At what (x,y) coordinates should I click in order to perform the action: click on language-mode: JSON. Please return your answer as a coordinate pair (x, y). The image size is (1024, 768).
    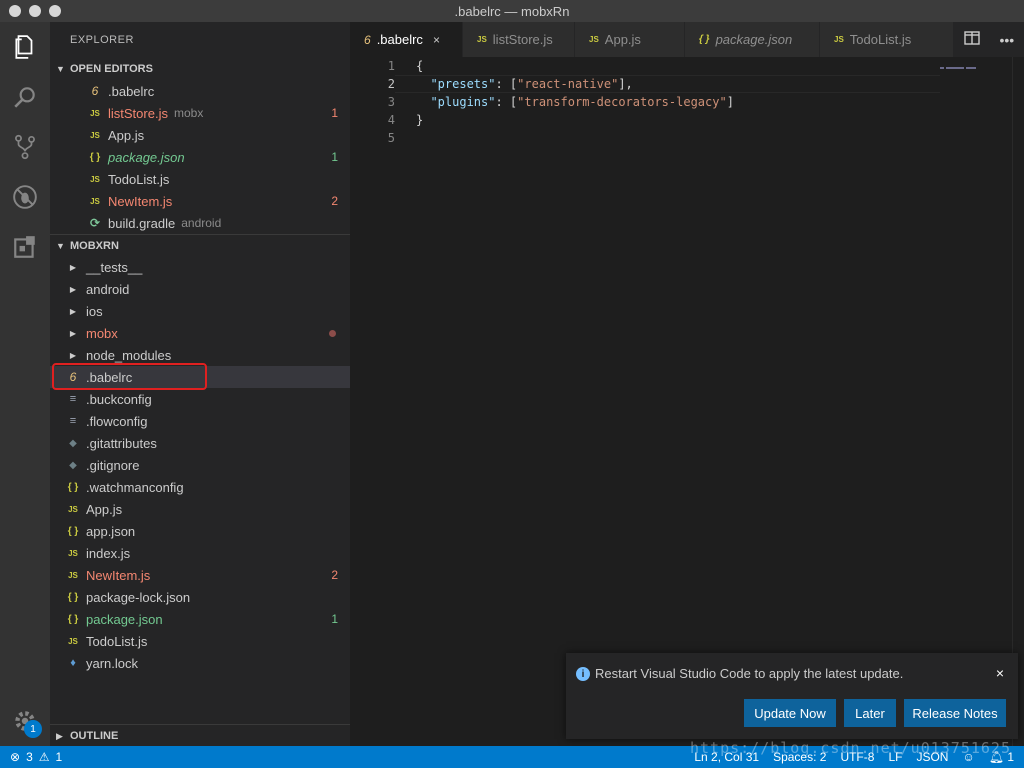
    Looking at the image, I should click on (932, 757).